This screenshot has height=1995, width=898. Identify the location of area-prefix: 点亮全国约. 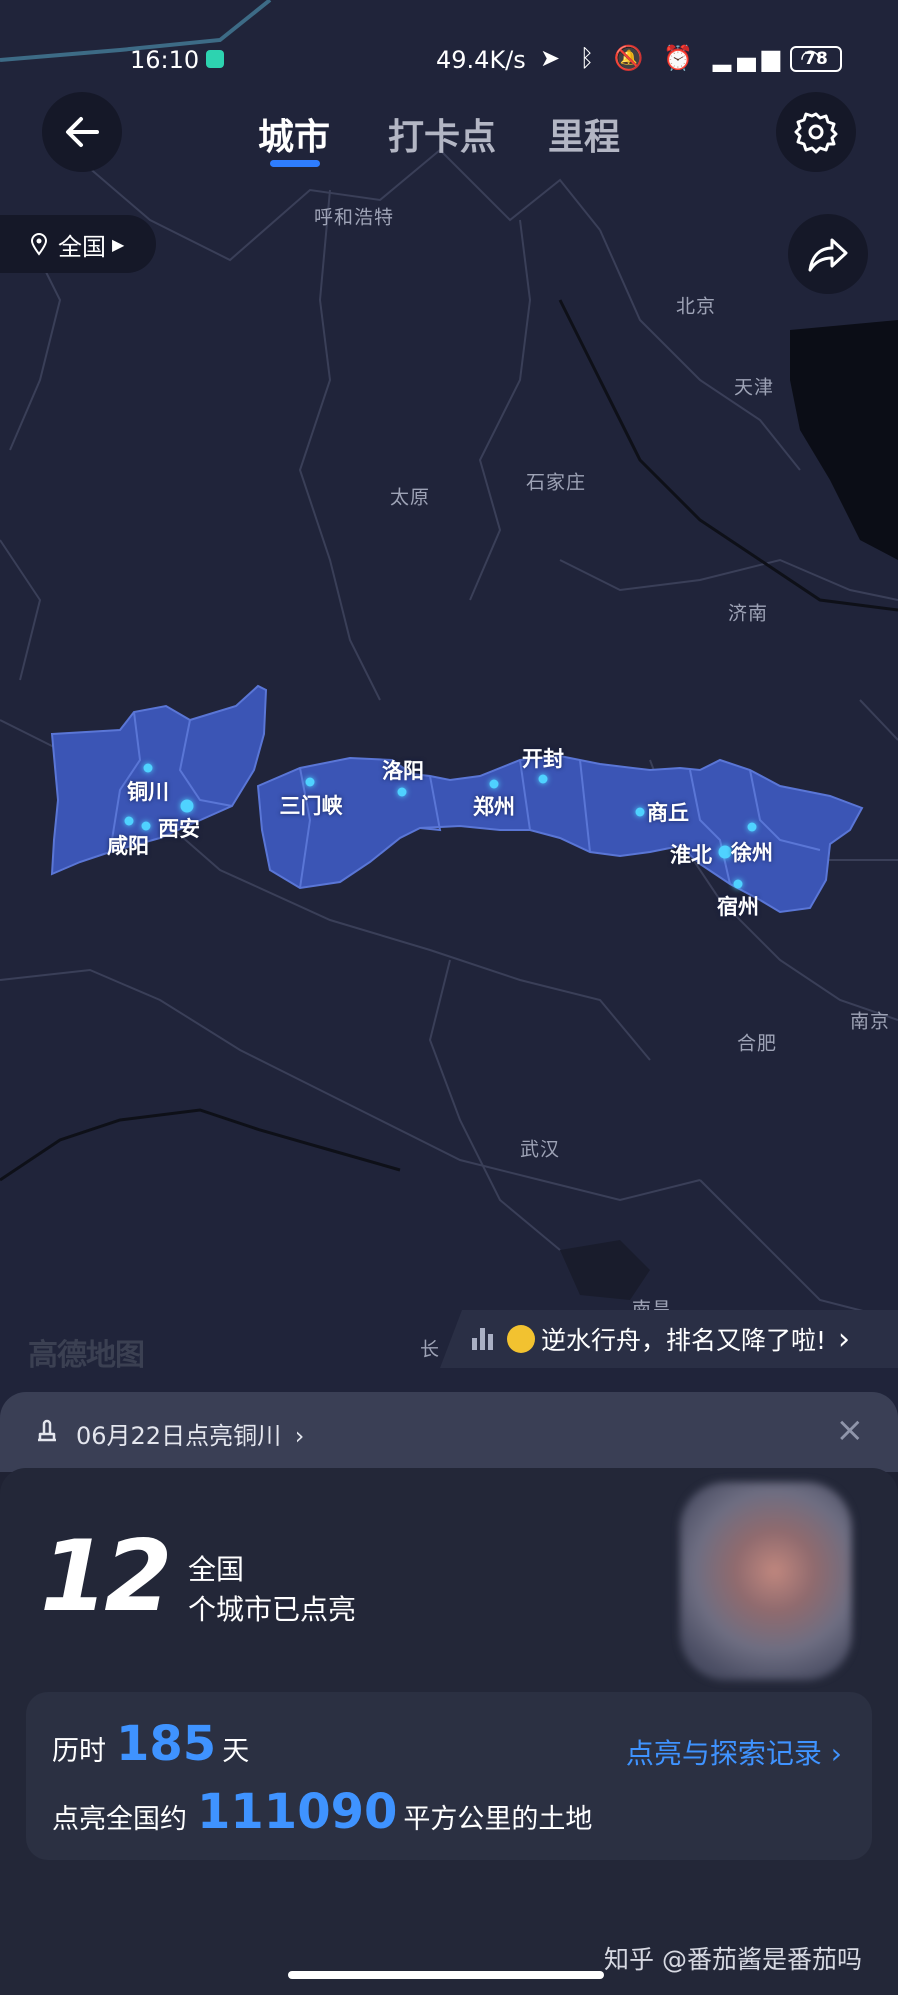
(119, 1819).